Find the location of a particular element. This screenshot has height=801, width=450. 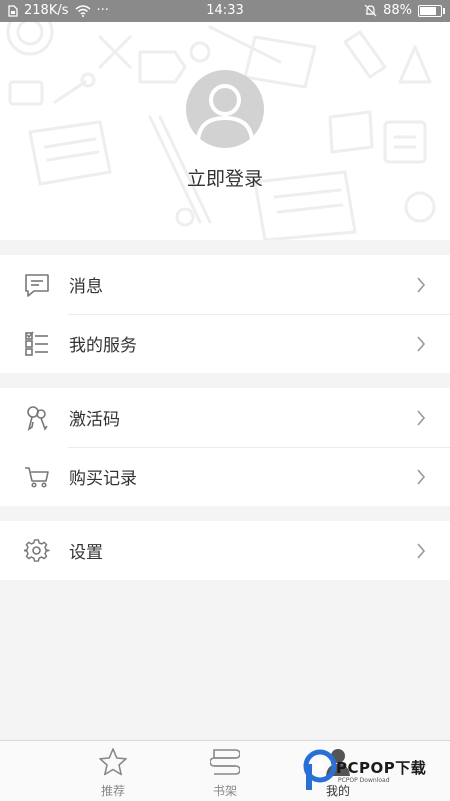

menu-item-label: 我的服务 is located at coordinates (103, 346).